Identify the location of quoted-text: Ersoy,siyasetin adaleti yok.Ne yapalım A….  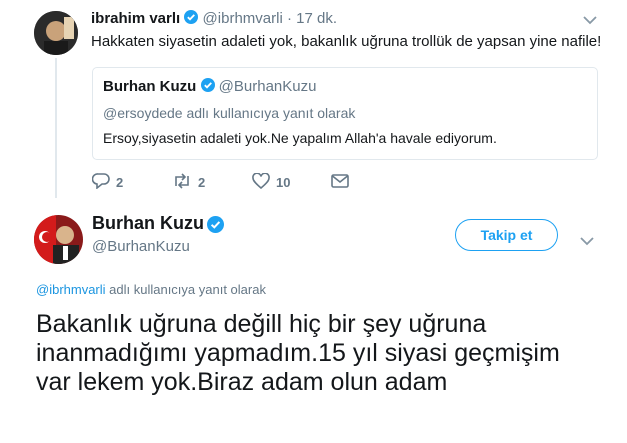
(300, 138).